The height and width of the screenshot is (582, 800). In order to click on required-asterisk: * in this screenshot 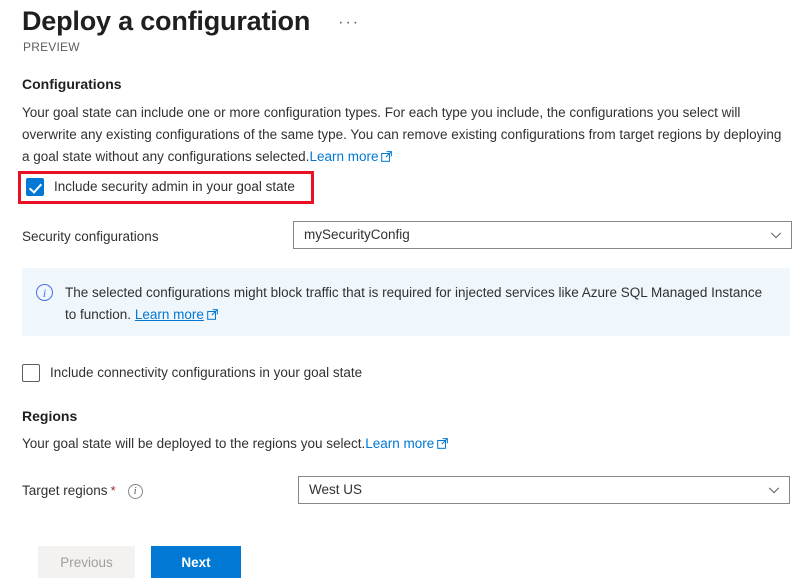, I will do `click(113, 490)`.